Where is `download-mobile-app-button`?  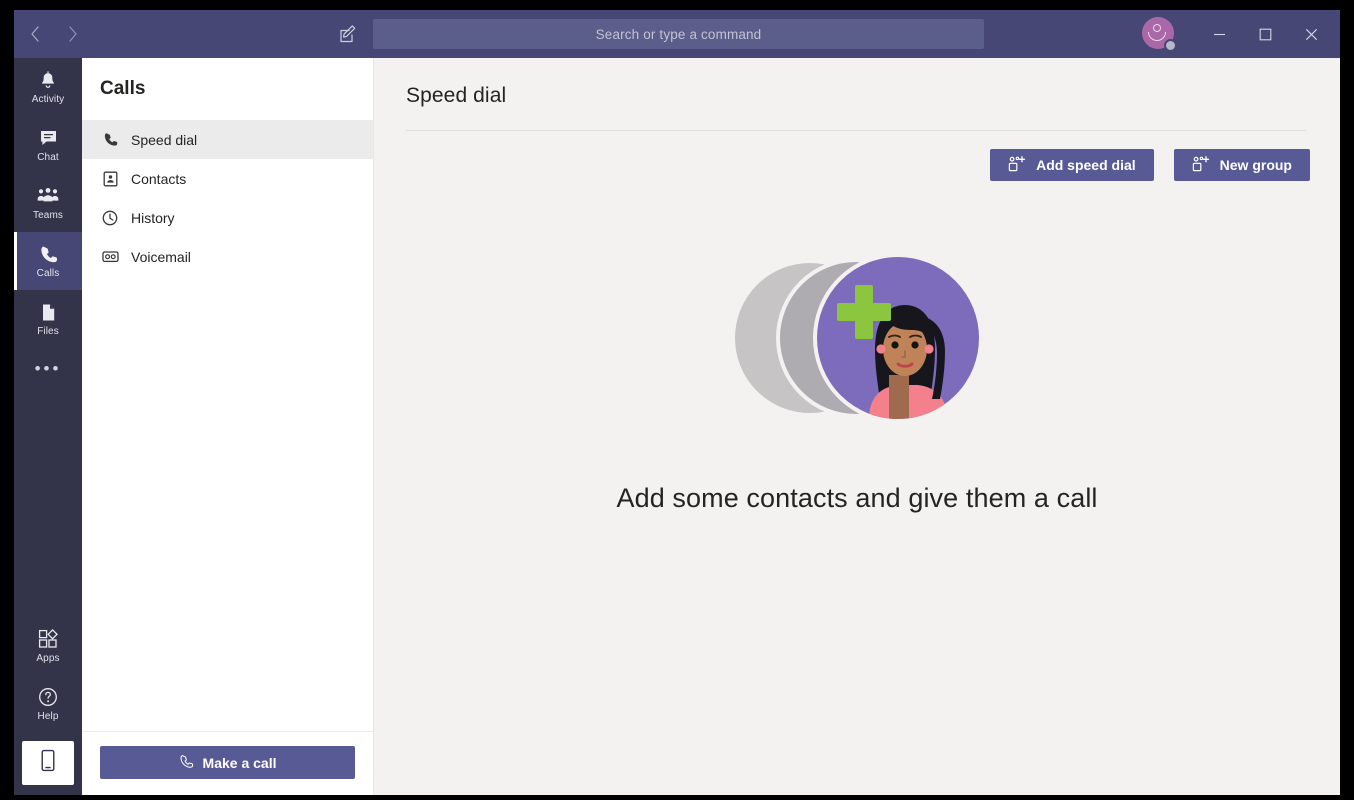
download-mobile-app-button is located at coordinates (48, 763).